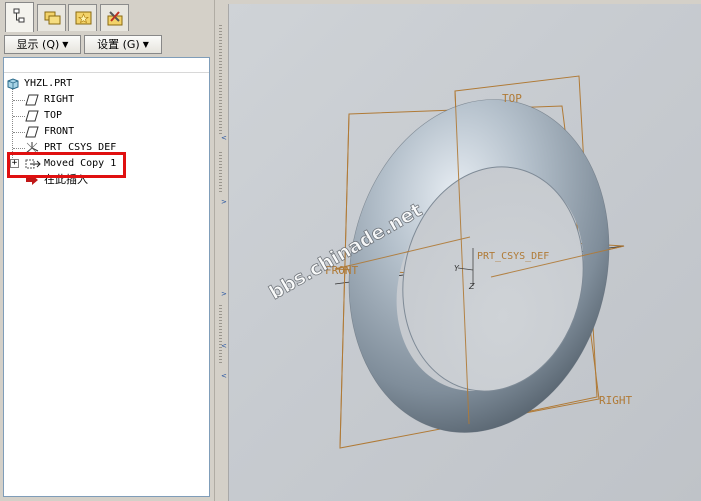 The image size is (701, 501). What do you see at coordinates (114, 17) in the screenshot?
I see `connections-tab` at bounding box center [114, 17].